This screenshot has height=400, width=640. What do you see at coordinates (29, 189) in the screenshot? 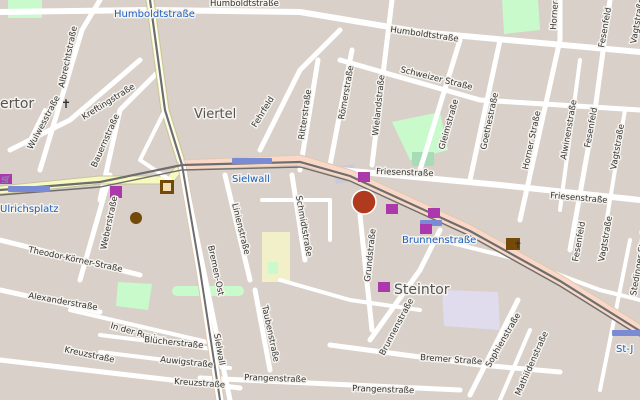
I see `stop-ulrichsplatz-platform` at bounding box center [29, 189].